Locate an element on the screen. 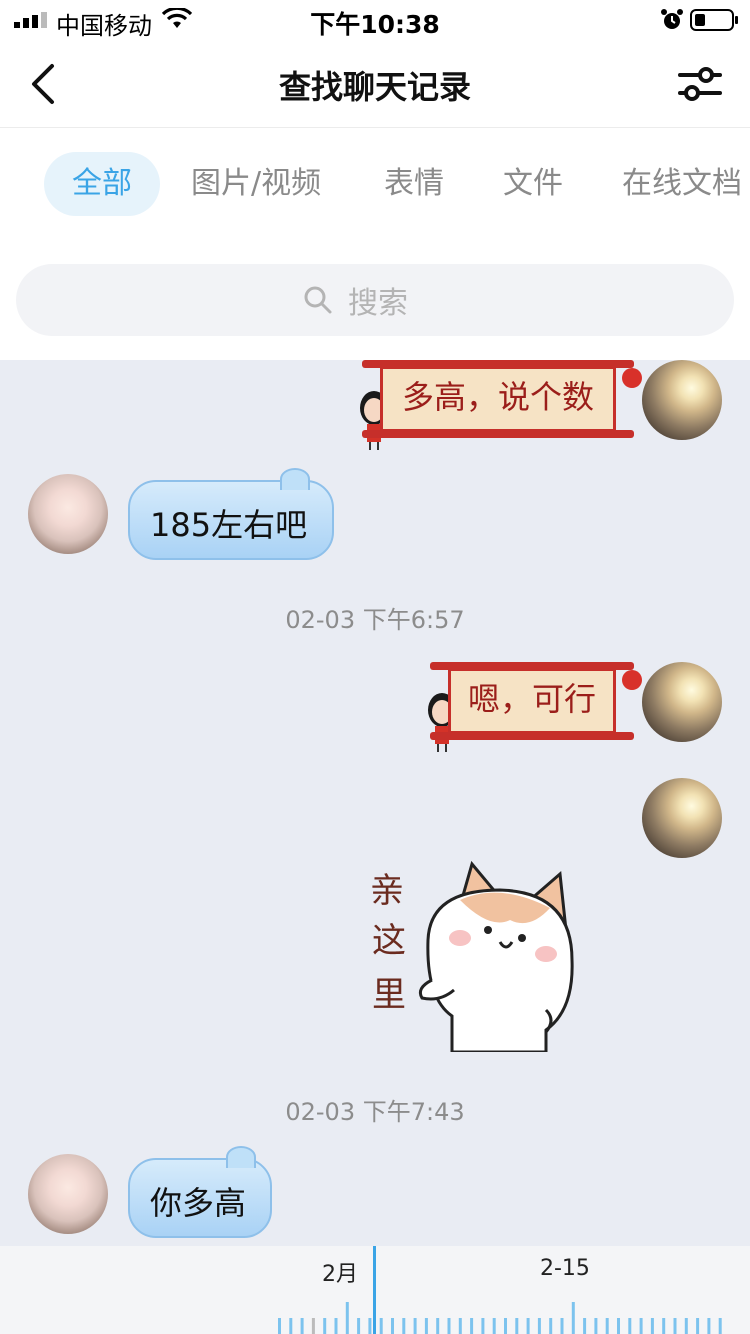 The height and width of the screenshot is (1334, 750). page-title: 查找聊天记录 is located at coordinates (374, 87).